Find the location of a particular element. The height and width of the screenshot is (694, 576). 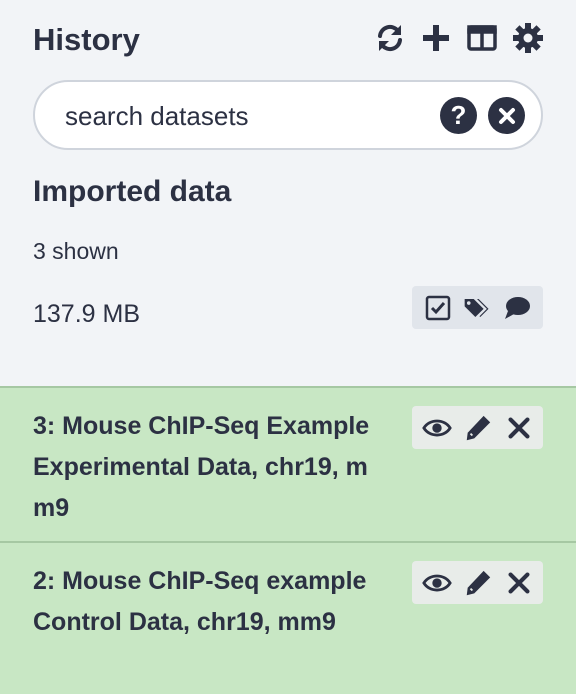

question-icon: ? is located at coordinates (458, 115).